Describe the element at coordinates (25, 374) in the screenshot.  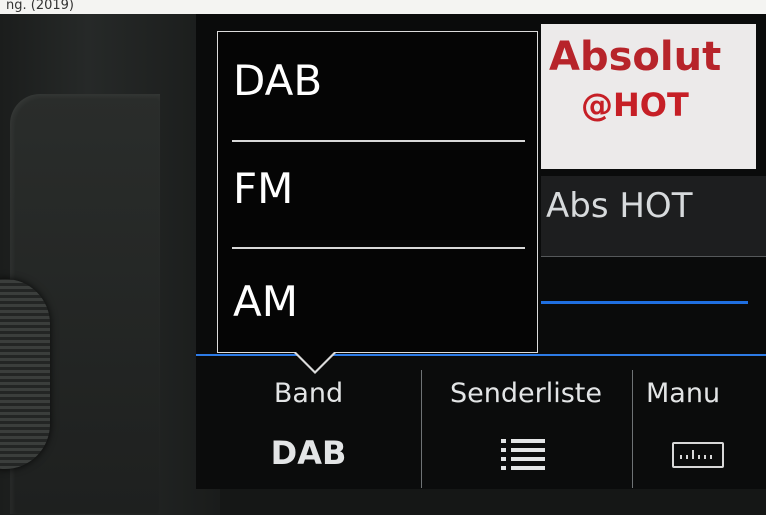
I see `volume-knob` at that location.